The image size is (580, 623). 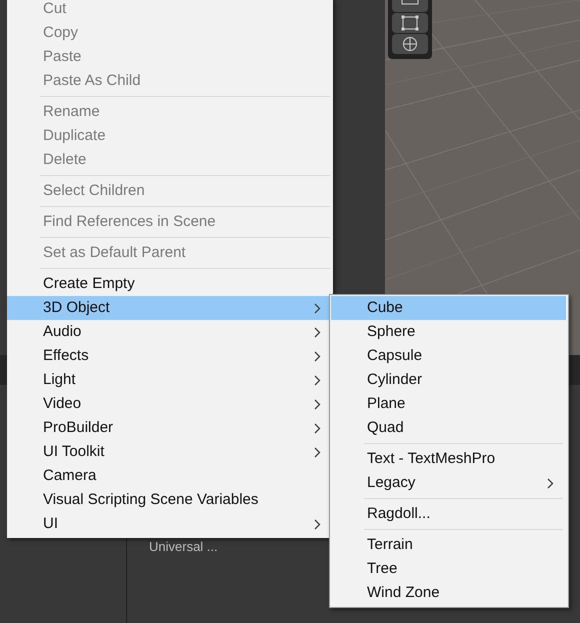 I want to click on menu-item: Capsule, so click(x=448, y=356).